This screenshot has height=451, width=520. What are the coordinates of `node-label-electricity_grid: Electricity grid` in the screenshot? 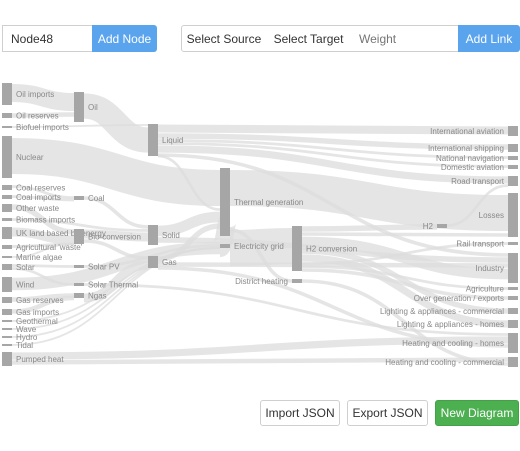 It's located at (259, 246).